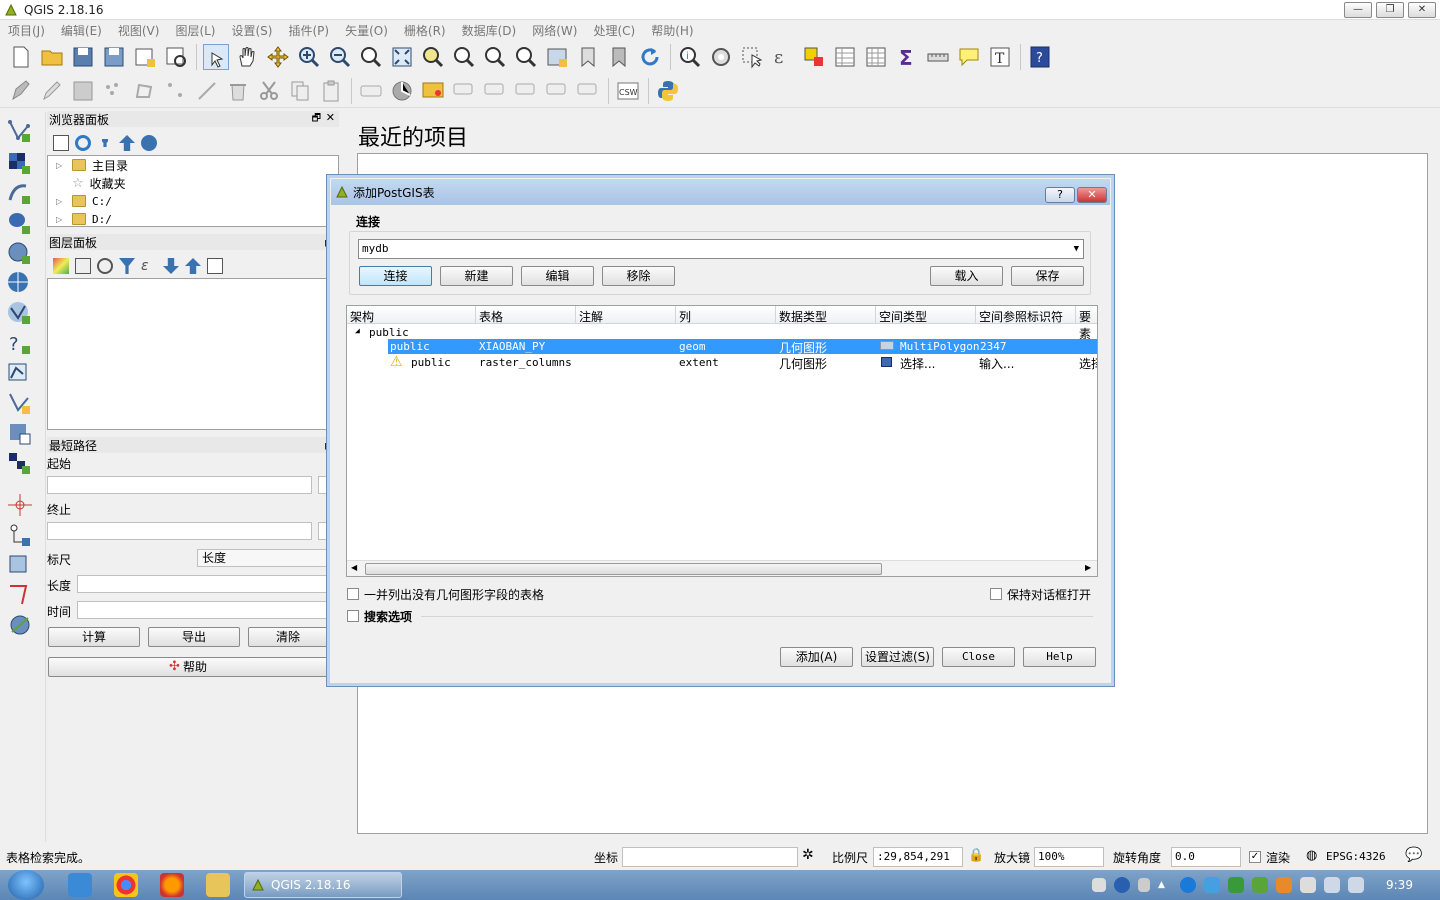 The image size is (1440, 900). I want to click on identify-features-icon: i, so click(690, 57).